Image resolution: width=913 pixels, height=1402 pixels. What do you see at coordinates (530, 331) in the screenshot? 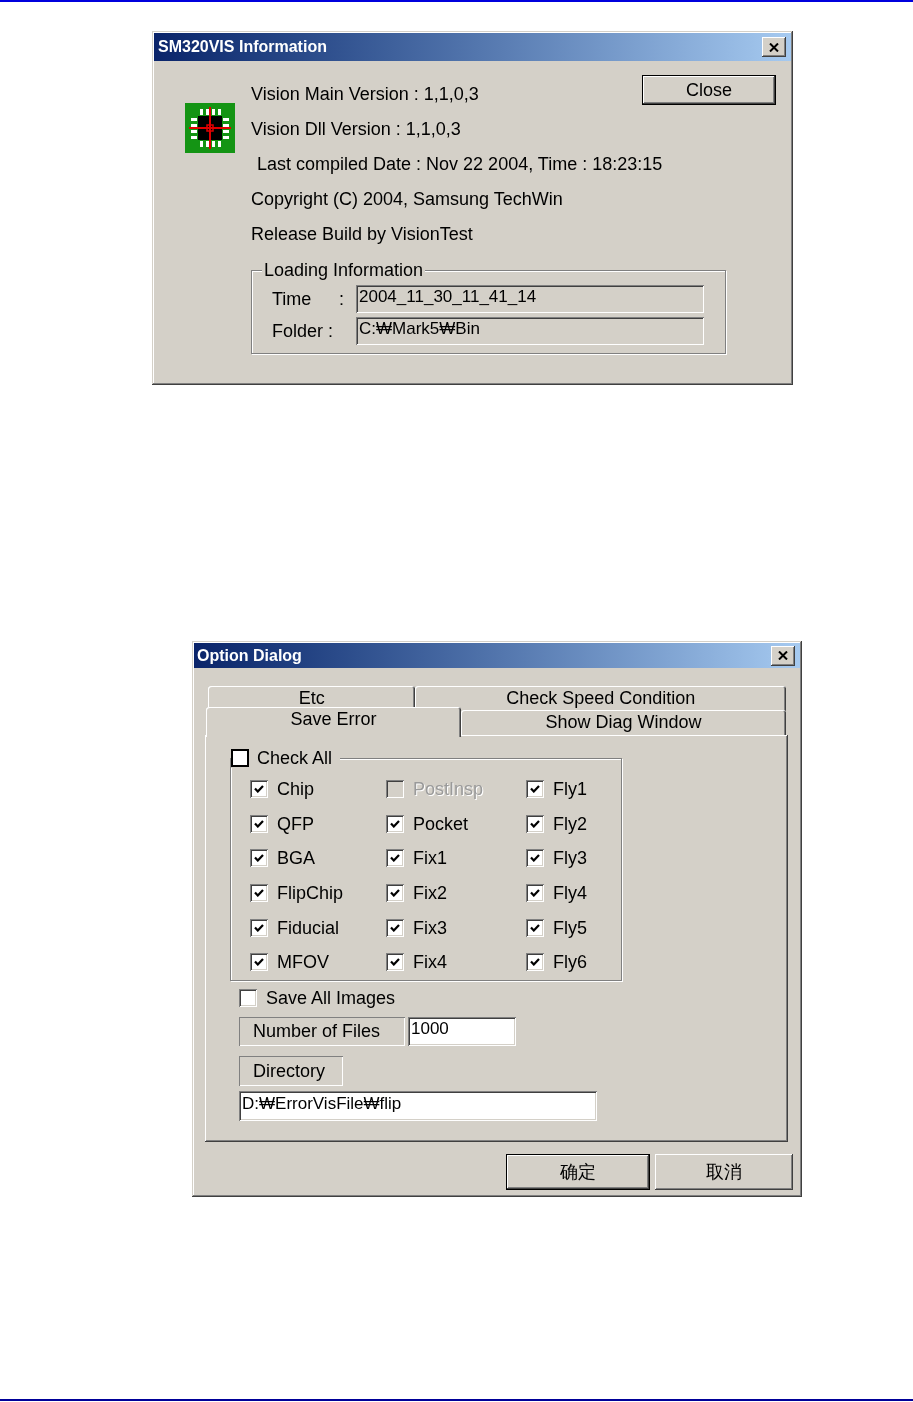
I see `readonly-field: C:₩Mark5₩Bin` at bounding box center [530, 331].